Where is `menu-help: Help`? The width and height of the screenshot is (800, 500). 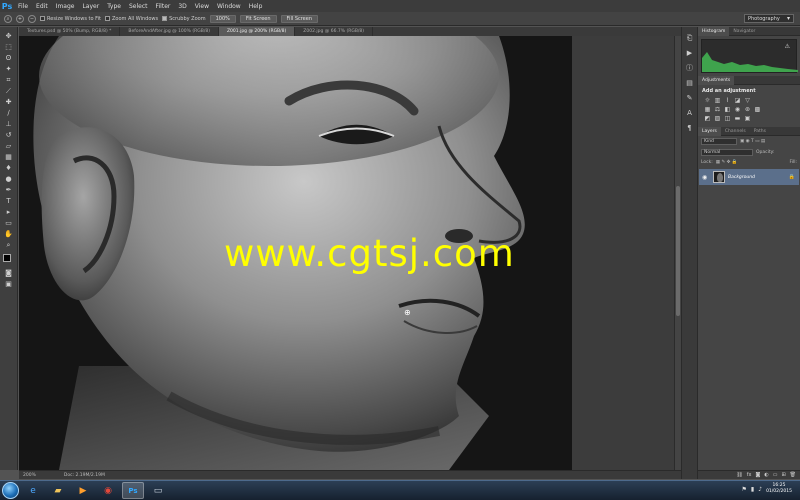 menu-help: Help is located at coordinates (256, 6).